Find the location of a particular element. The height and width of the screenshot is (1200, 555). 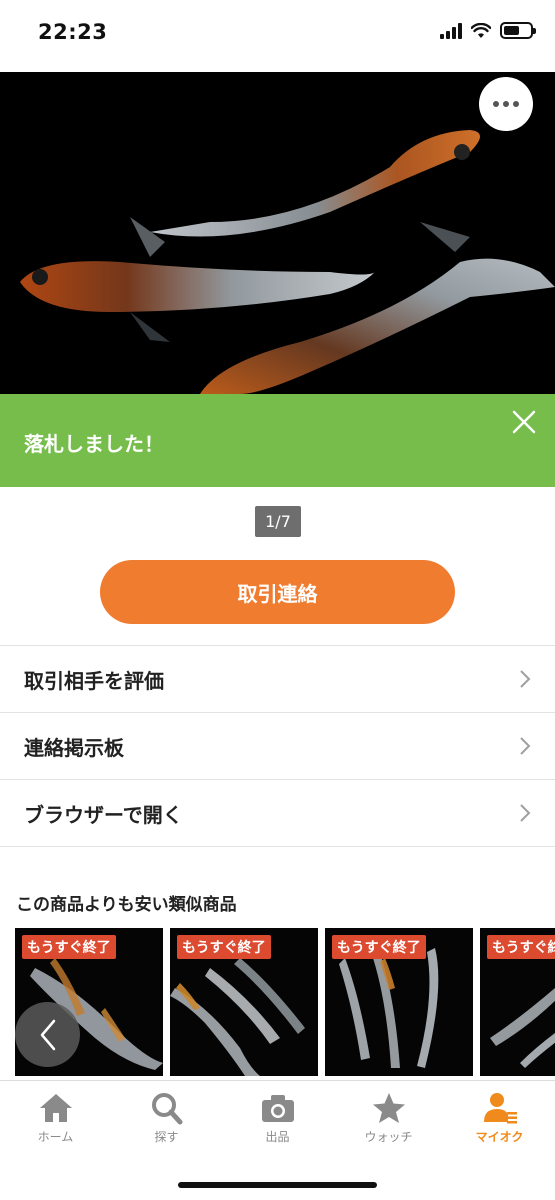

wifi-icon is located at coordinates (481, 30).